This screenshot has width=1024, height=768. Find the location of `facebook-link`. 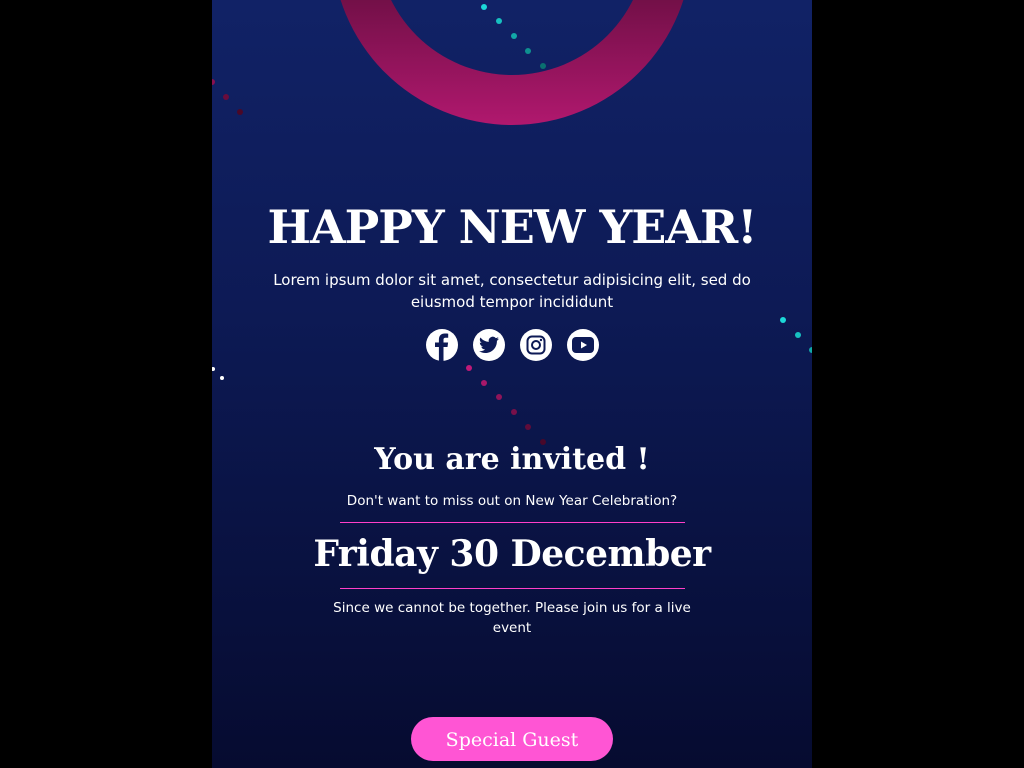

facebook-link is located at coordinates (442, 345).